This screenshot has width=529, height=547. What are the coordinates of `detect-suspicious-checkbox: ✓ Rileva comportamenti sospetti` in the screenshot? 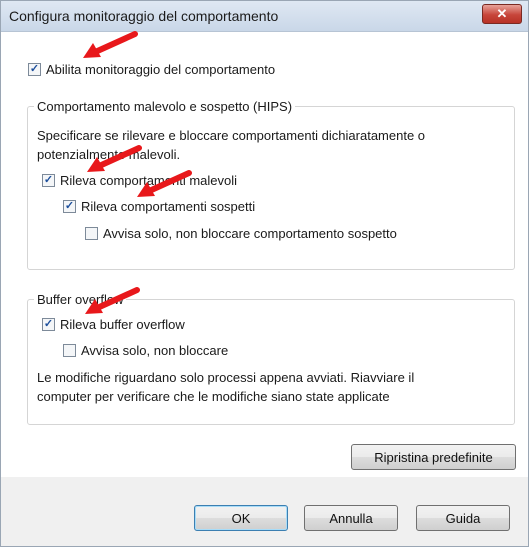 It's located at (159, 206).